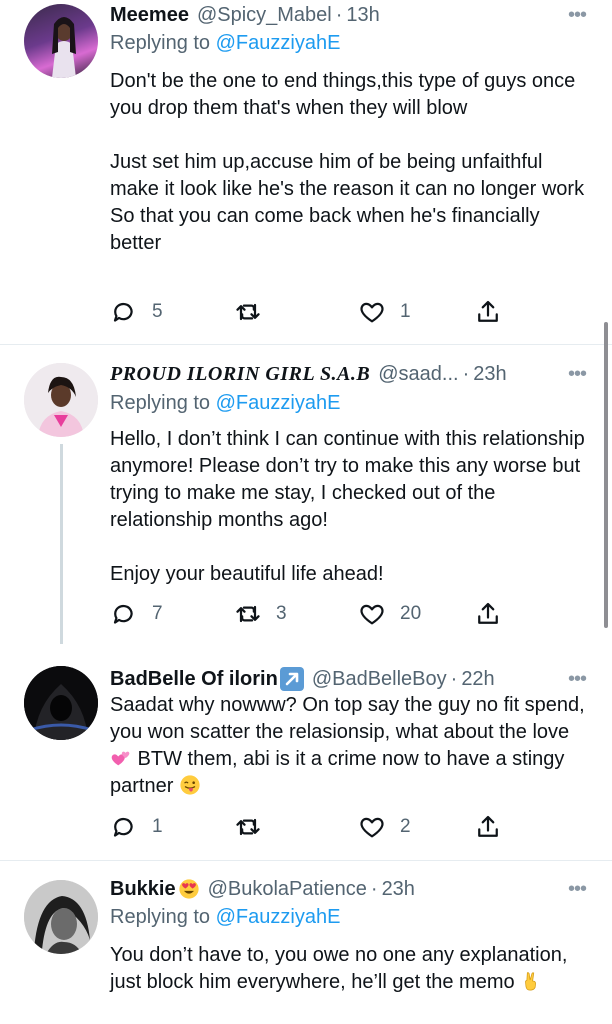 Image resolution: width=612 pixels, height=1024 pixels. Describe the element at coordinates (188, 889) in the screenshot. I see `heart-eyes-emoji` at that location.